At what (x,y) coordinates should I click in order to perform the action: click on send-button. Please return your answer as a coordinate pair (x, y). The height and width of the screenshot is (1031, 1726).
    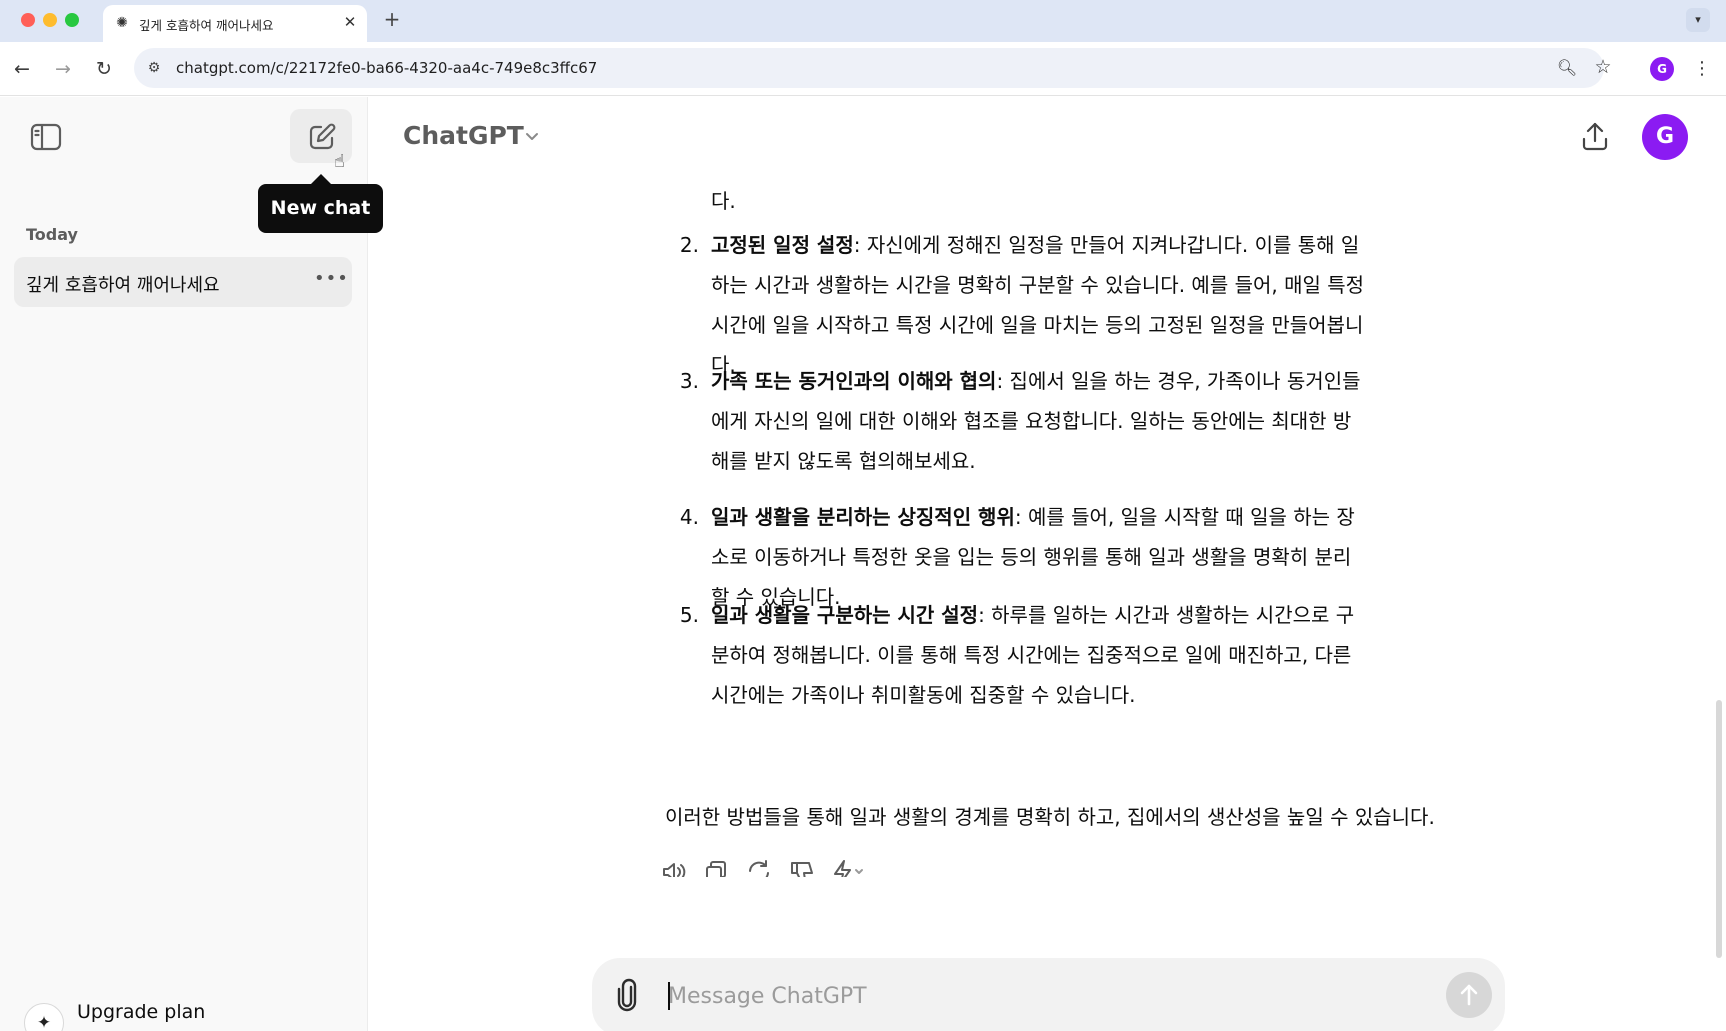
    Looking at the image, I should click on (1469, 995).